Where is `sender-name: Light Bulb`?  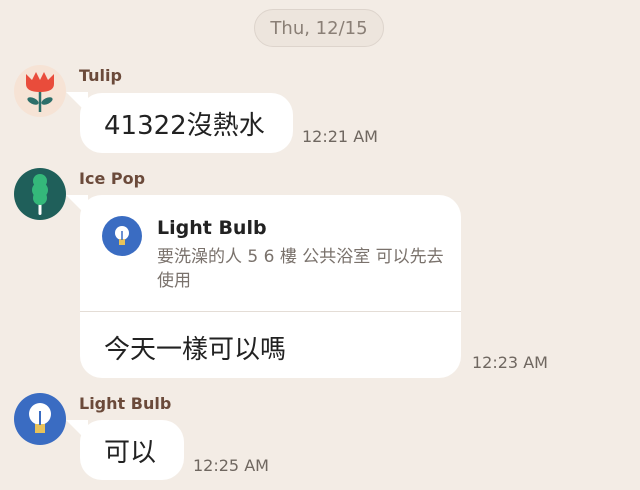 sender-name: Light Bulb is located at coordinates (125, 403).